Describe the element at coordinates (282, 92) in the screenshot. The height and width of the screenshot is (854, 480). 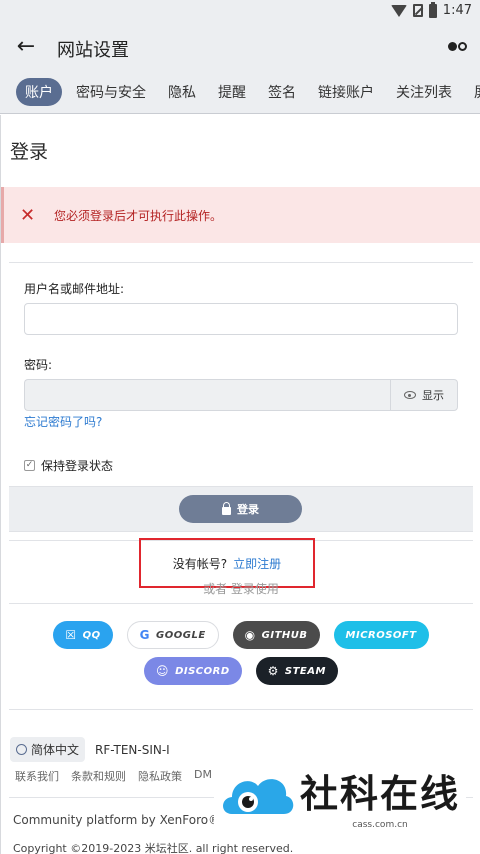
I see `tab-signature: 签名` at that location.